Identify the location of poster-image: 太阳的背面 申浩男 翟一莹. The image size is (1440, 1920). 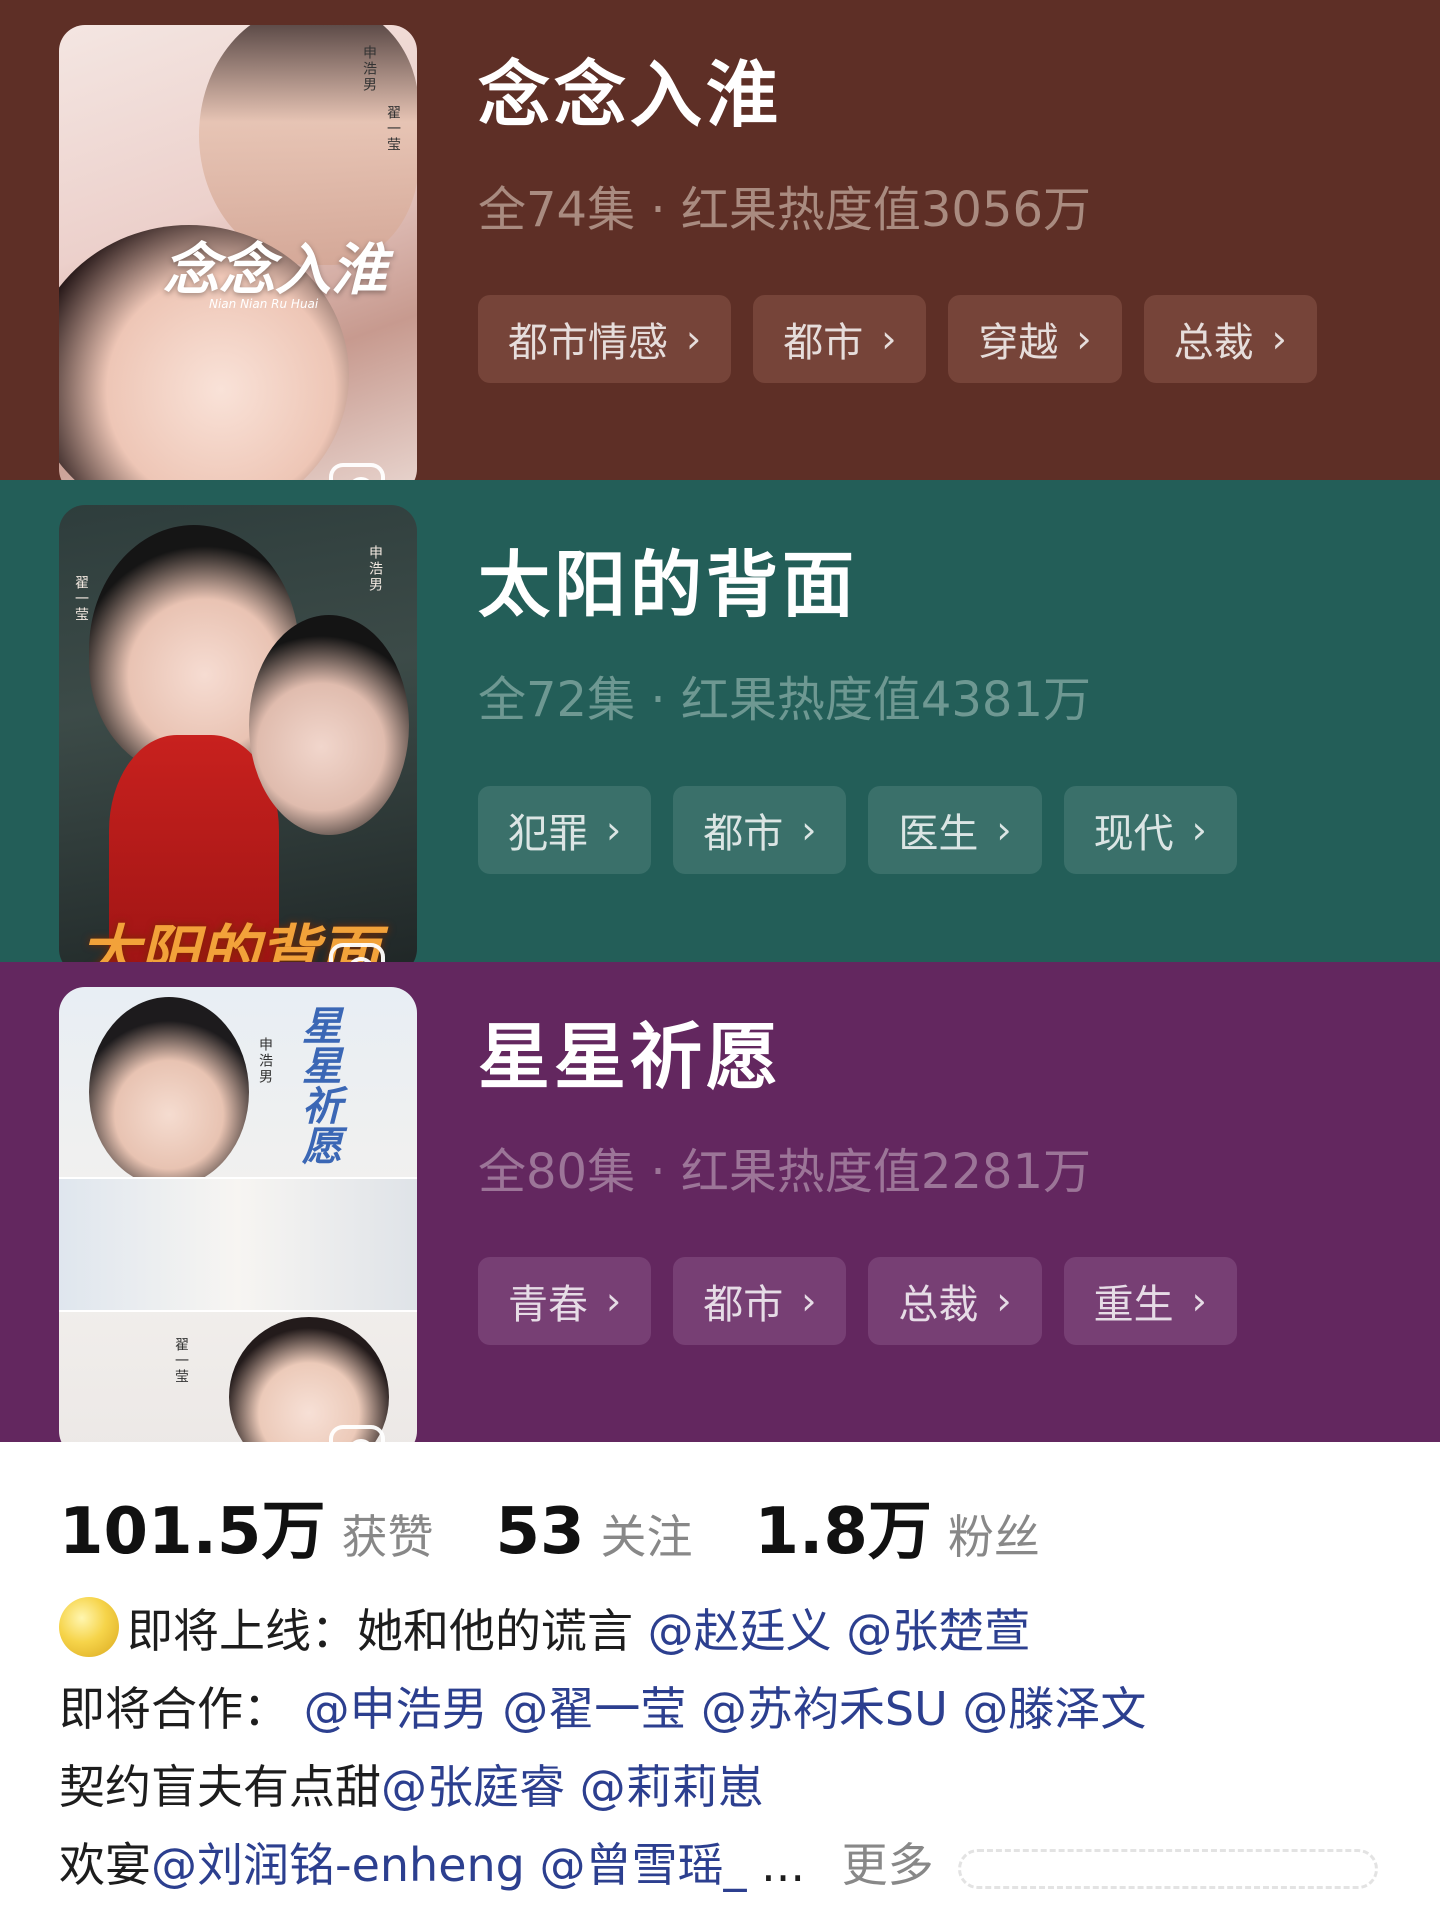
(238, 733).